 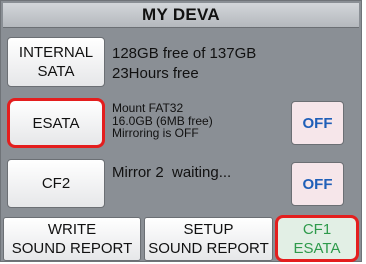 I want to click on page-title: MY DEVA, so click(x=181, y=15).